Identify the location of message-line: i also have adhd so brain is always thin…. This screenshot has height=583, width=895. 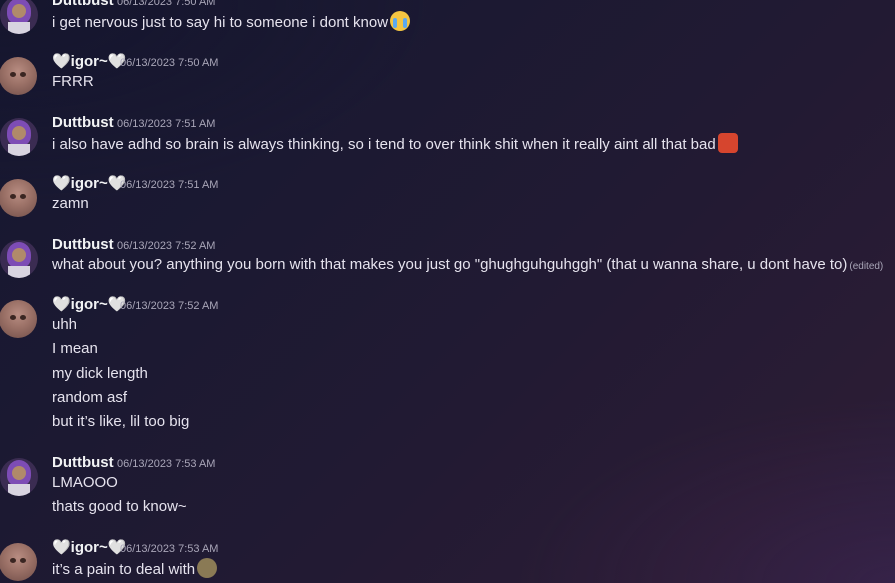
(395, 144).